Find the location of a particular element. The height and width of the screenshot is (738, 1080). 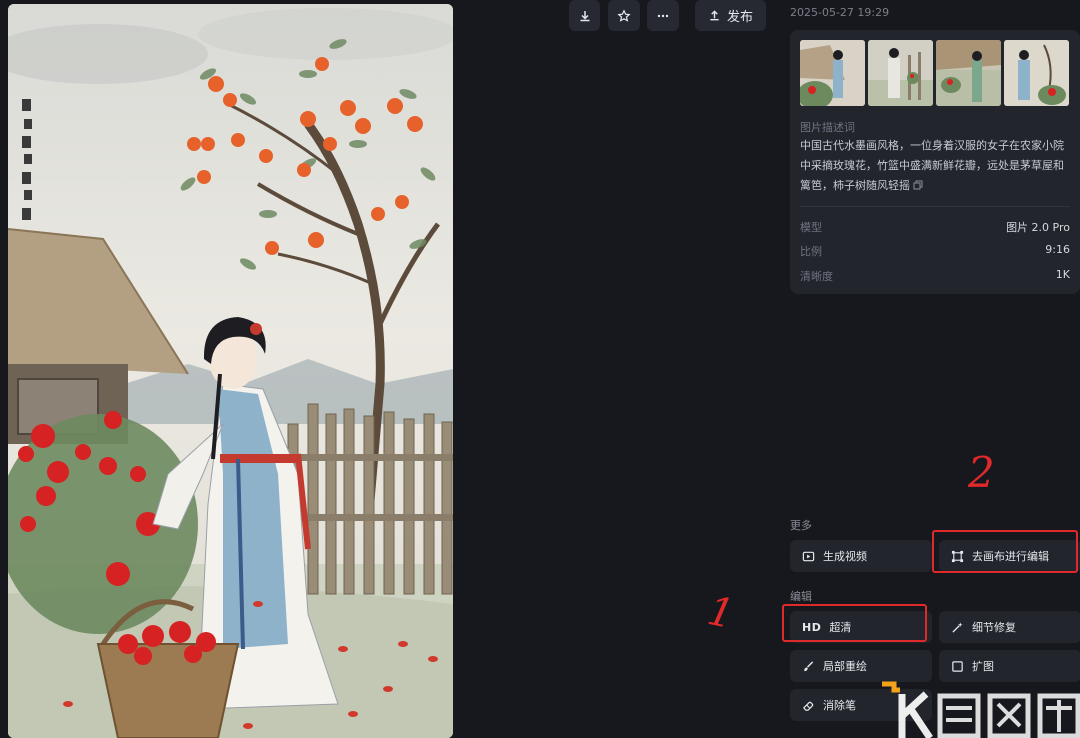

meta-row-model: 模型 图片 2.0 Pro is located at coordinates (935, 227).